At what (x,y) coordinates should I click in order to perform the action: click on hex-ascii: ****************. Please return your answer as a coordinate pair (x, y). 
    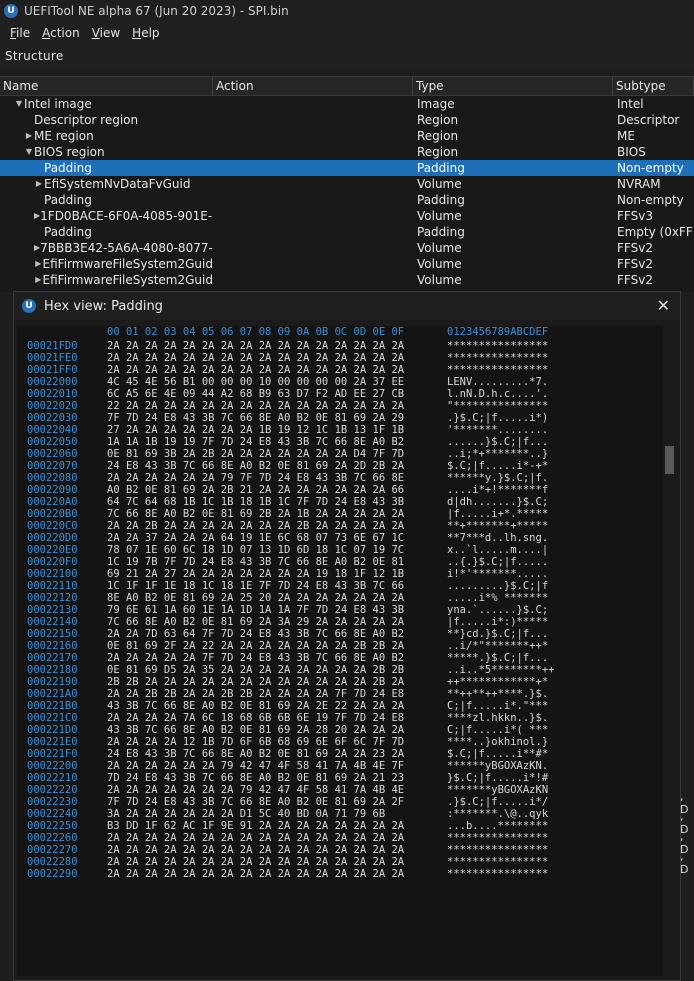
    Looking at the image, I should click on (498, 358).